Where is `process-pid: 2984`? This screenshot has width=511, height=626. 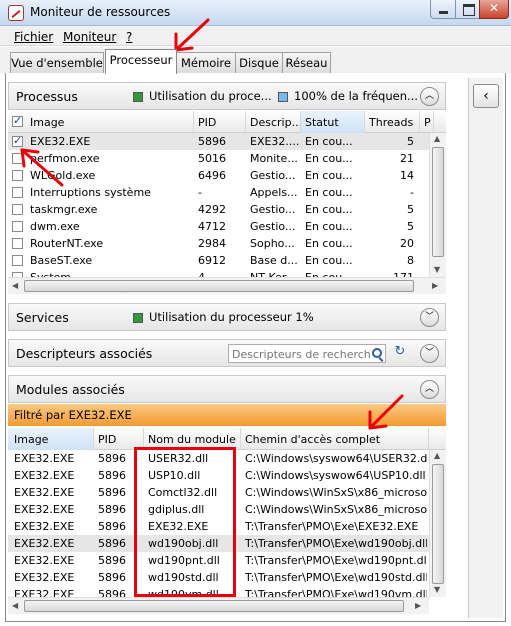
process-pid: 2984 is located at coordinates (212, 243).